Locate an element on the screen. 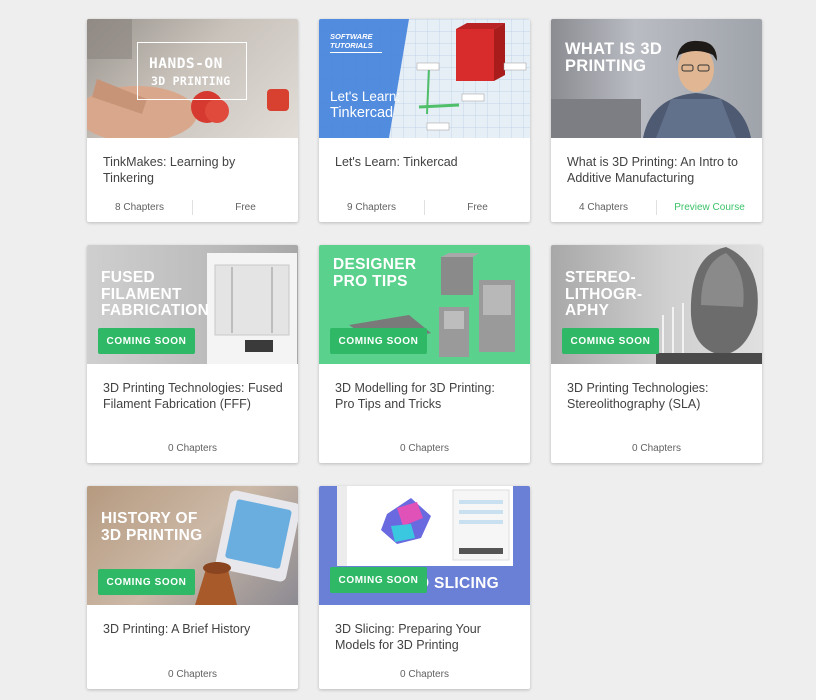 The width and height of the screenshot is (816, 700). thumb-title: DESIGNER PRO TIPS is located at coordinates (375, 273).